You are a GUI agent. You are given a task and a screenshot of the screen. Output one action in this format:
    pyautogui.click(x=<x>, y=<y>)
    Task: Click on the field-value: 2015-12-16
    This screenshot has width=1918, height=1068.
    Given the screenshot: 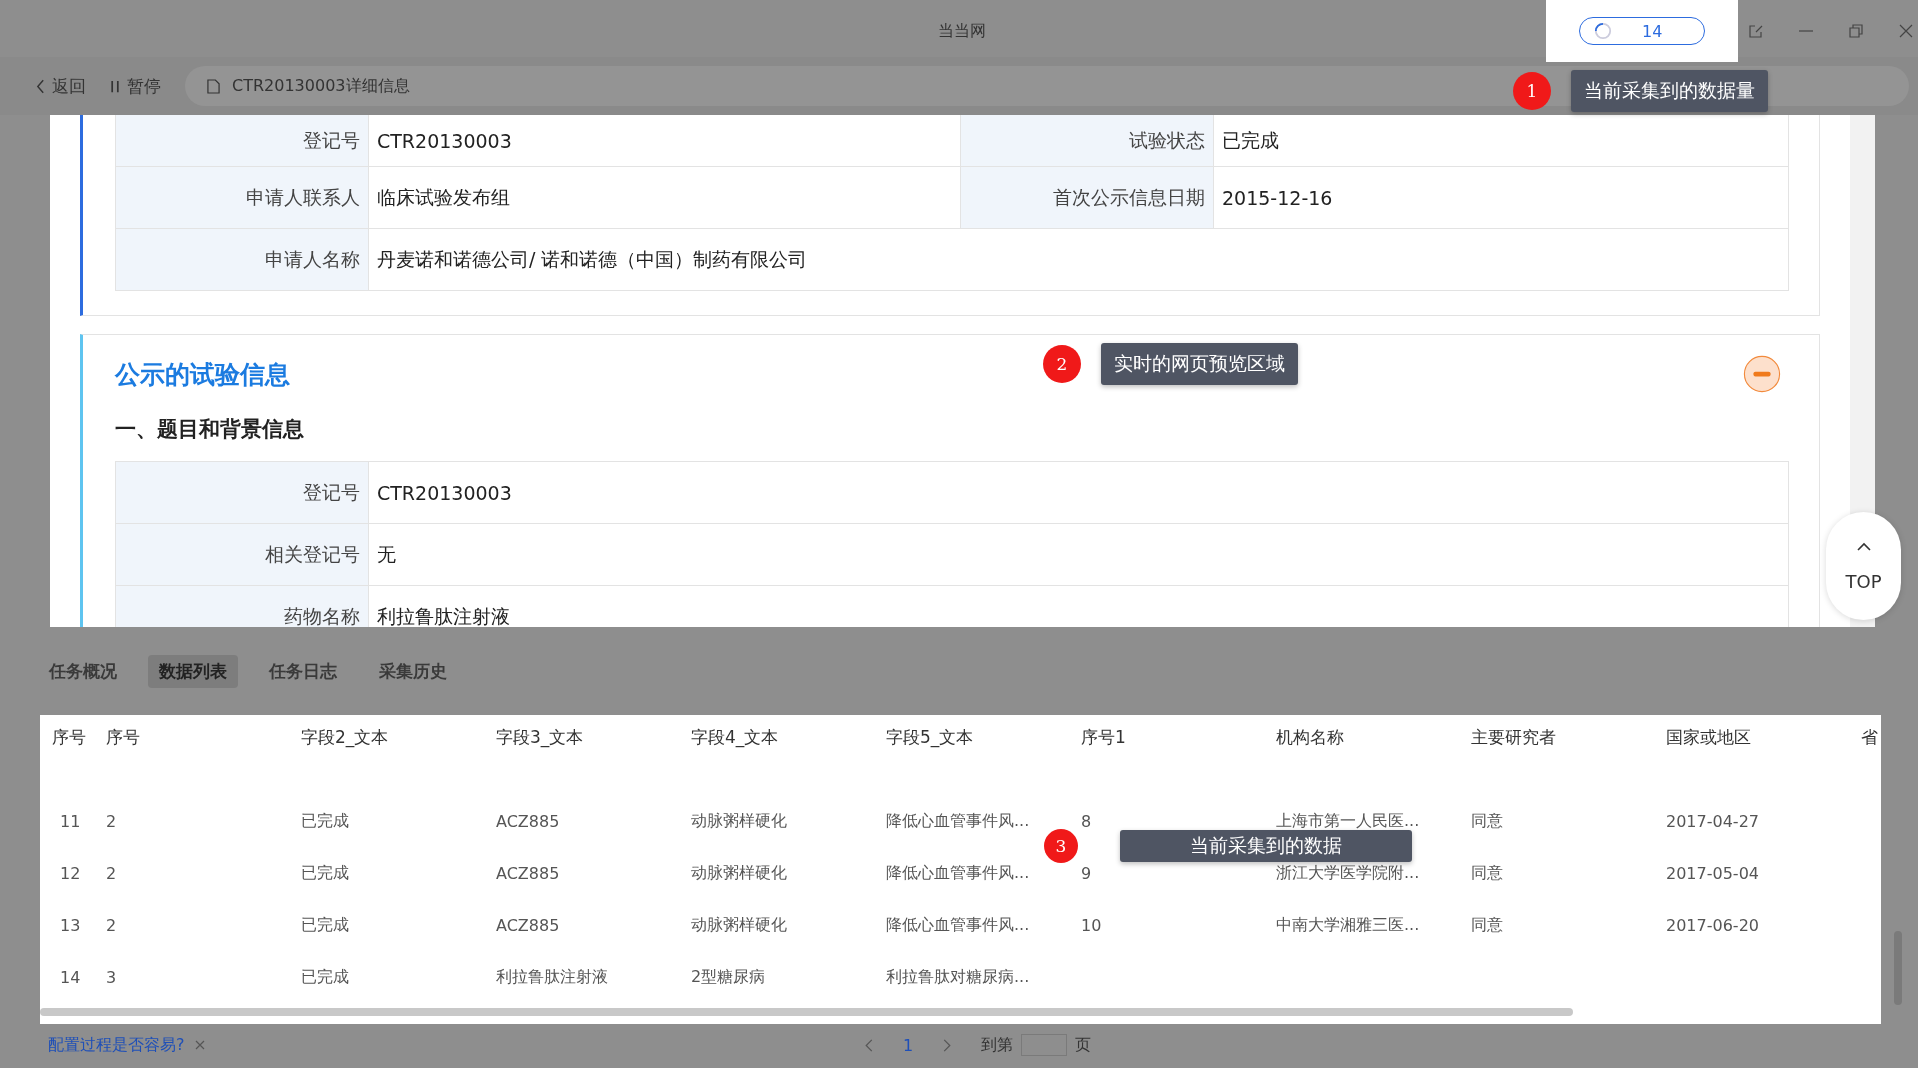 What is the action you would take?
    pyautogui.click(x=1277, y=198)
    